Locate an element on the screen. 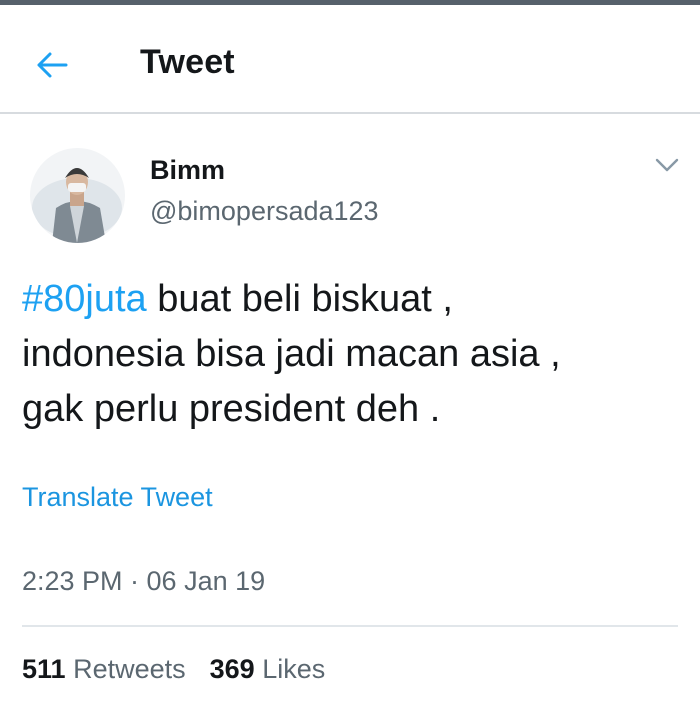 The image size is (700, 713). tweet-line-3: gak perlu president deh . is located at coordinates (231, 409).